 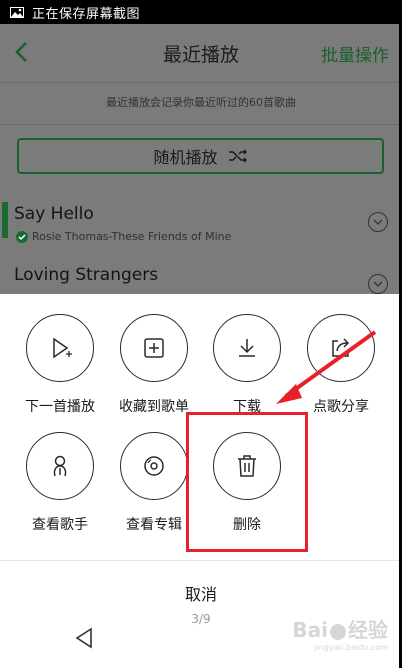 I want to click on shuffle-play-button: 随机播放, so click(x=200, y=156).